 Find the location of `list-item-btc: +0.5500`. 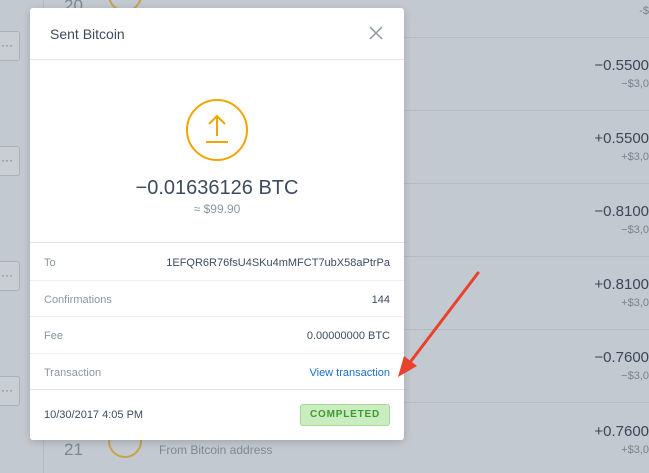

list-item-btc: +0.5500 is located at coordinates (621, 138).